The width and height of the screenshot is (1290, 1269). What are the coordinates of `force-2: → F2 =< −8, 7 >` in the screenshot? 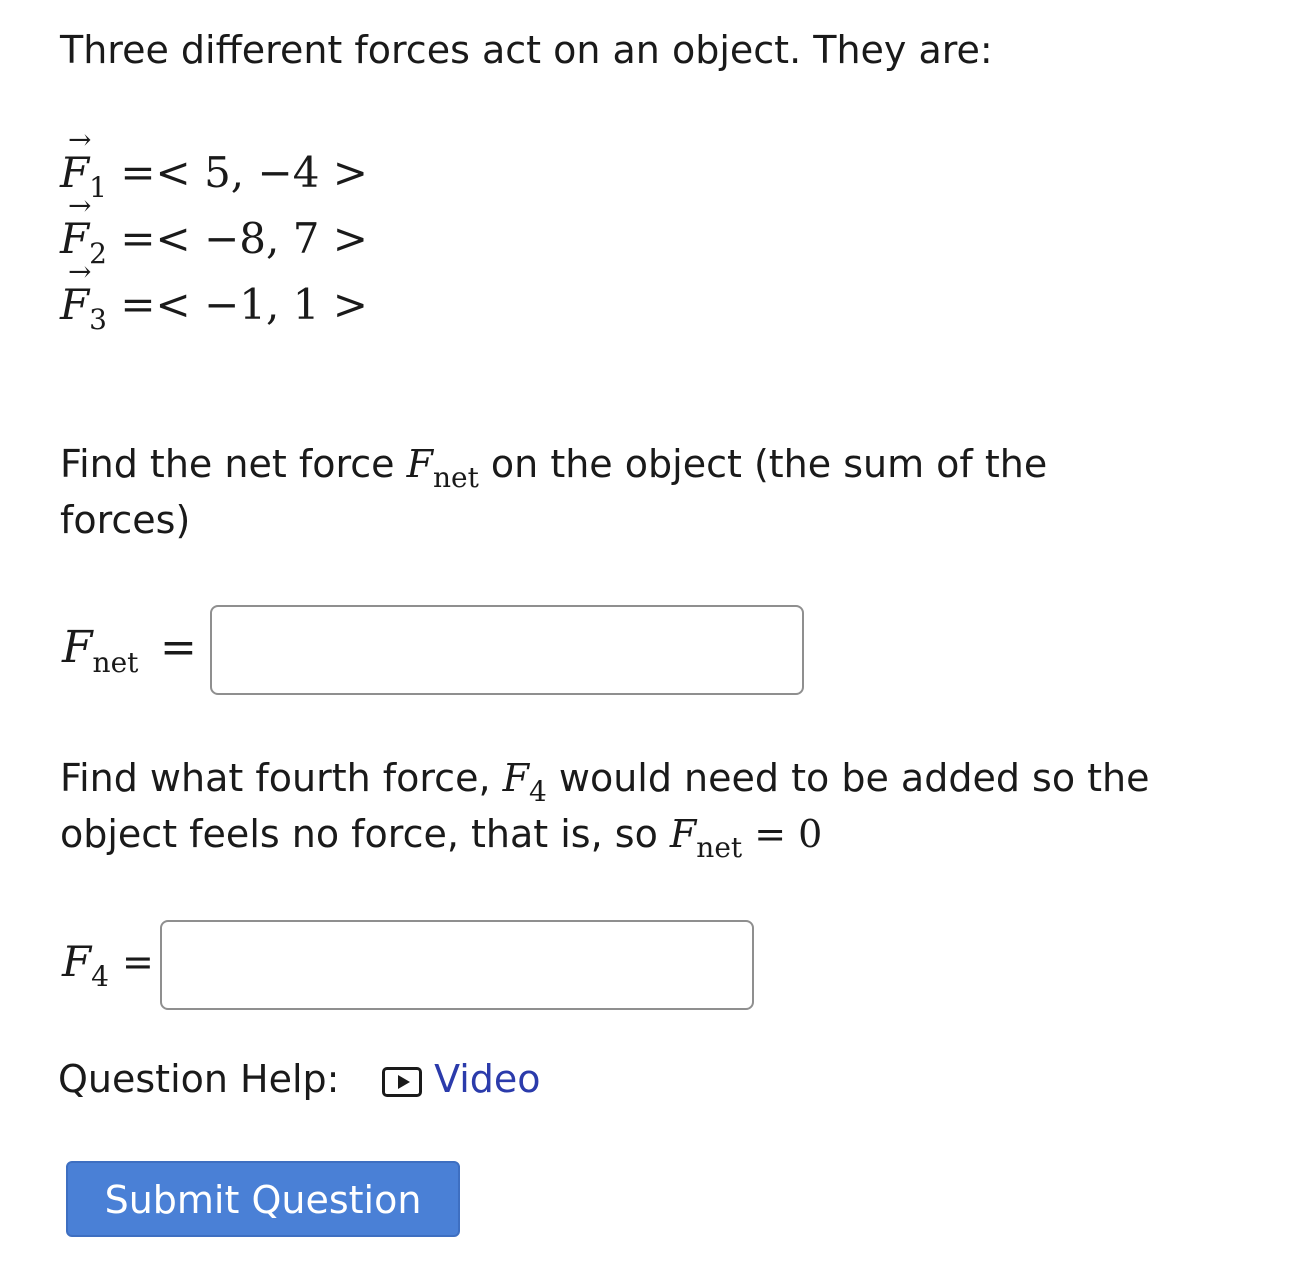 It's located at (214, 229).